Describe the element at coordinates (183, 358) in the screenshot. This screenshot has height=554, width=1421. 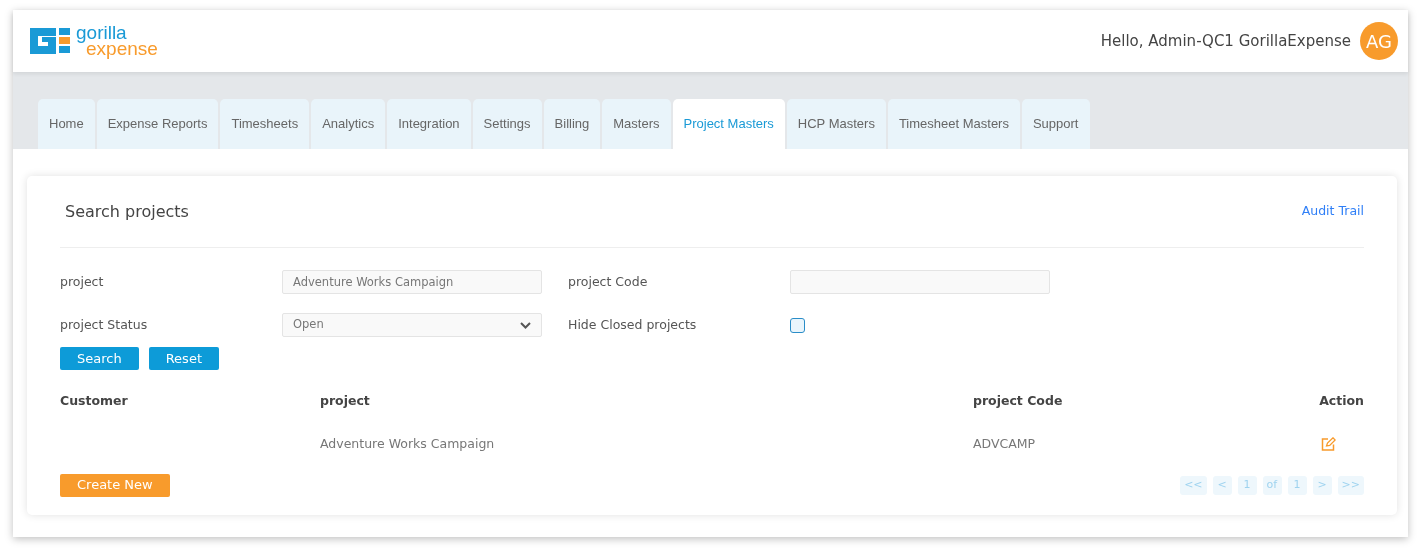
I see `reset-button: Reset` at that location.